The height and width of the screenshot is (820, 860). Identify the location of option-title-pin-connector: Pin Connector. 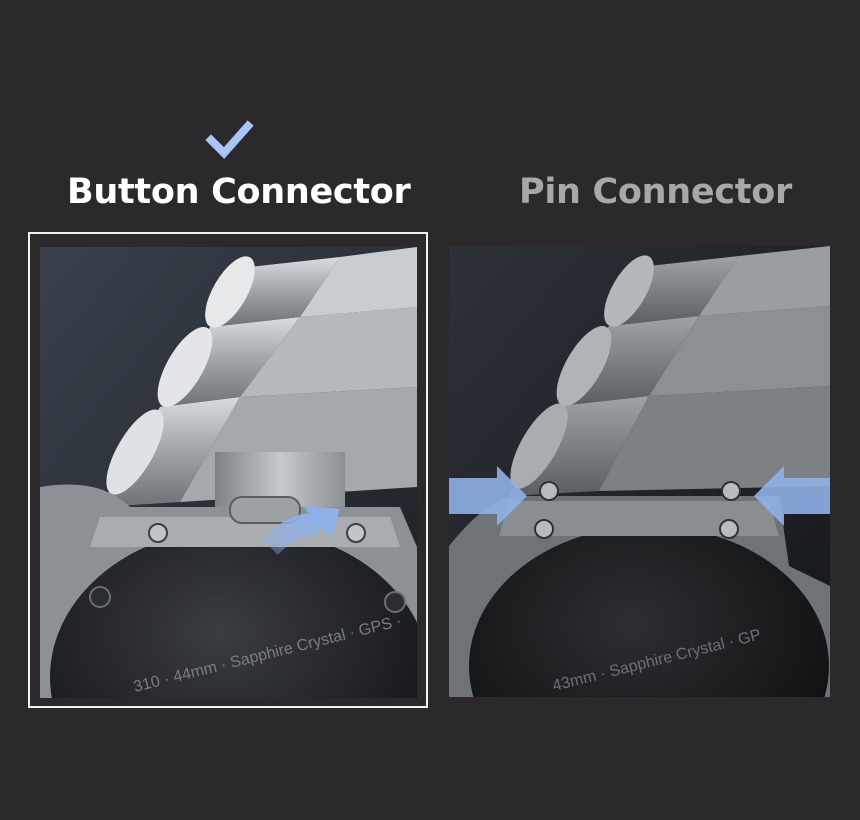
(655, 192).